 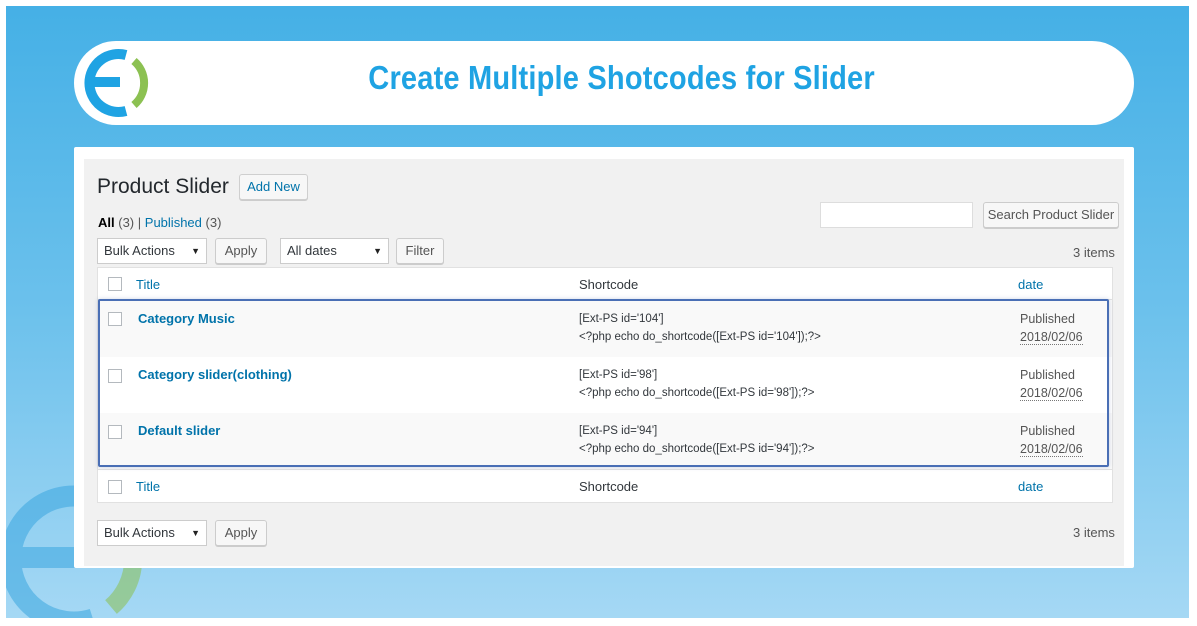 What do you see at coordinates (609, 486) in the screenshot?
I see `column-shortcode-footer: Shortcode` at bounding box center [609, 486].